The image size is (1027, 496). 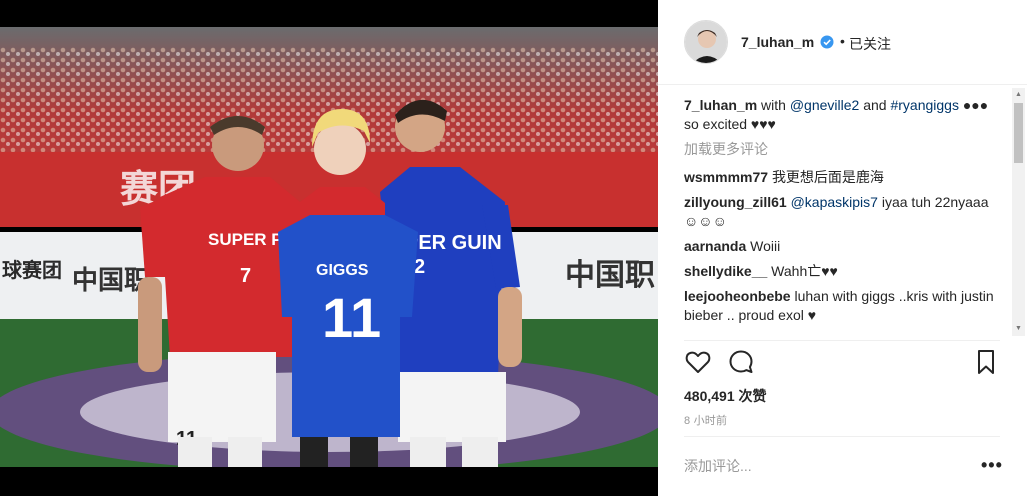 I want to click on scrollbar-thumb, so click(x=1018, y=133).